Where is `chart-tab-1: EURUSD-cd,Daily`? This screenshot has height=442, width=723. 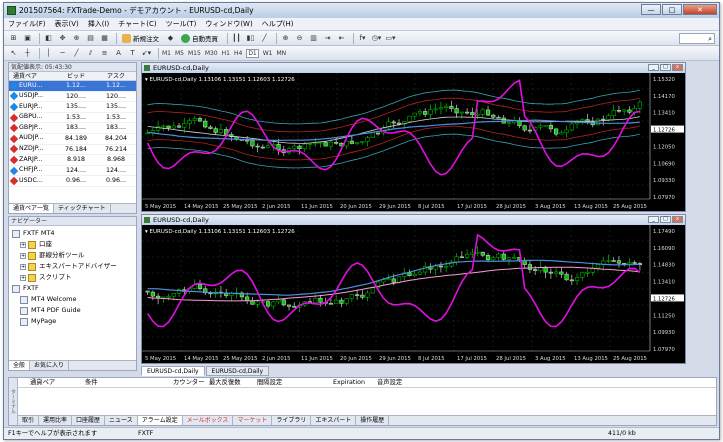
chart-tab-1: EURUSD-cd,Daily is located at coordinates (173, 371).